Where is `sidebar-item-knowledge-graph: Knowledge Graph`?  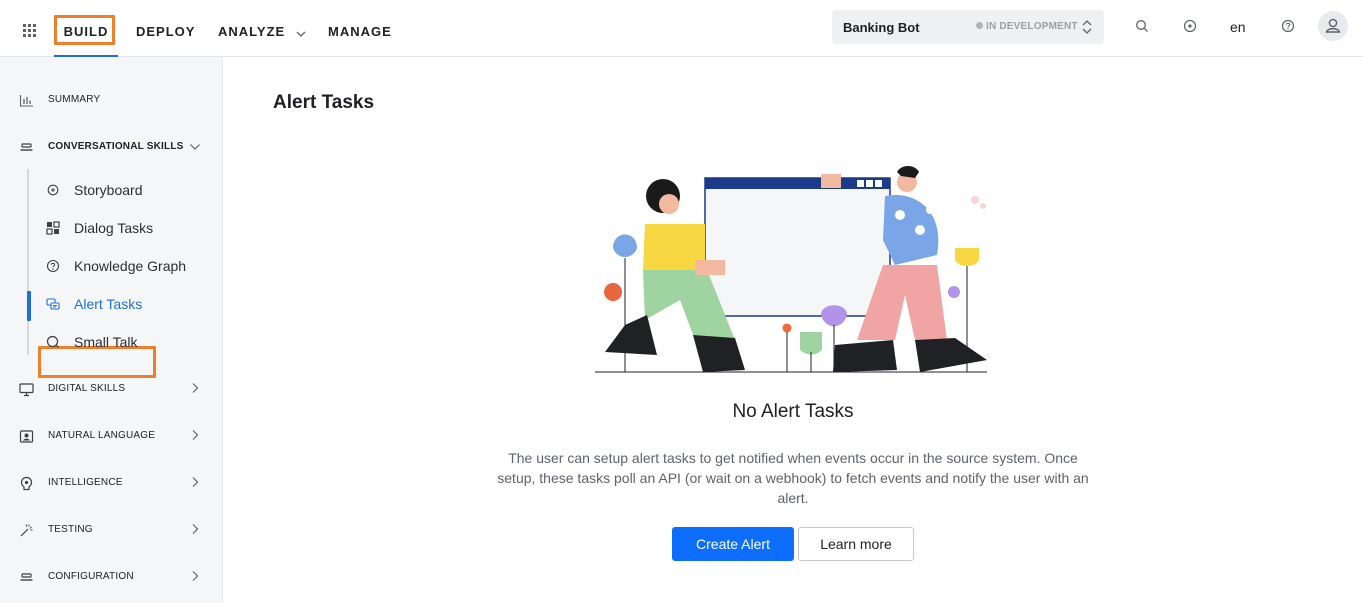 sidebar-item-knowledge-graph: Knowledge Graph is located at coordinates (125, 266).